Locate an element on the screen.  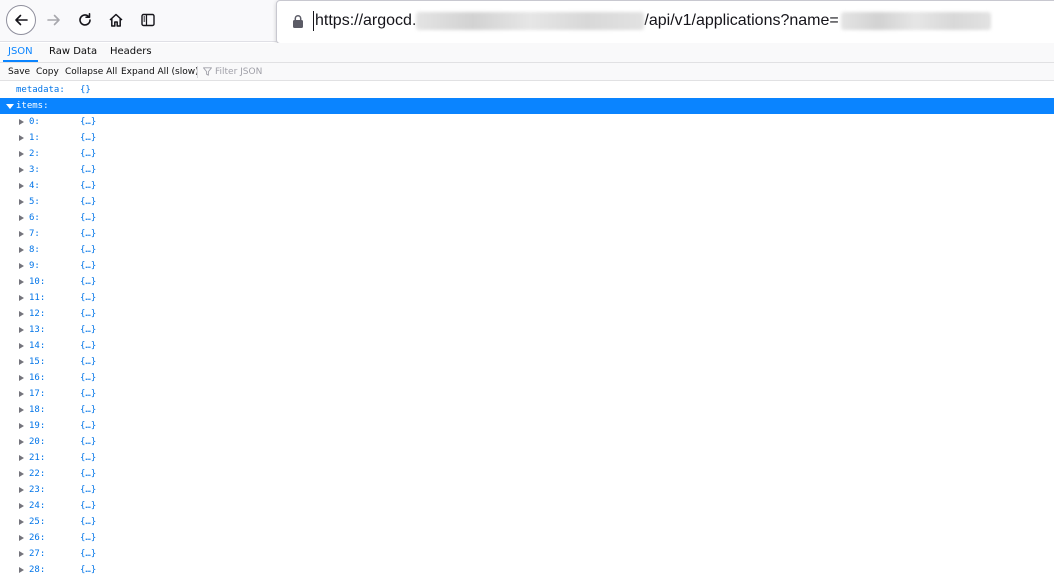
json-row-metadata: metadata: {} is located at coordinates (527, 90).